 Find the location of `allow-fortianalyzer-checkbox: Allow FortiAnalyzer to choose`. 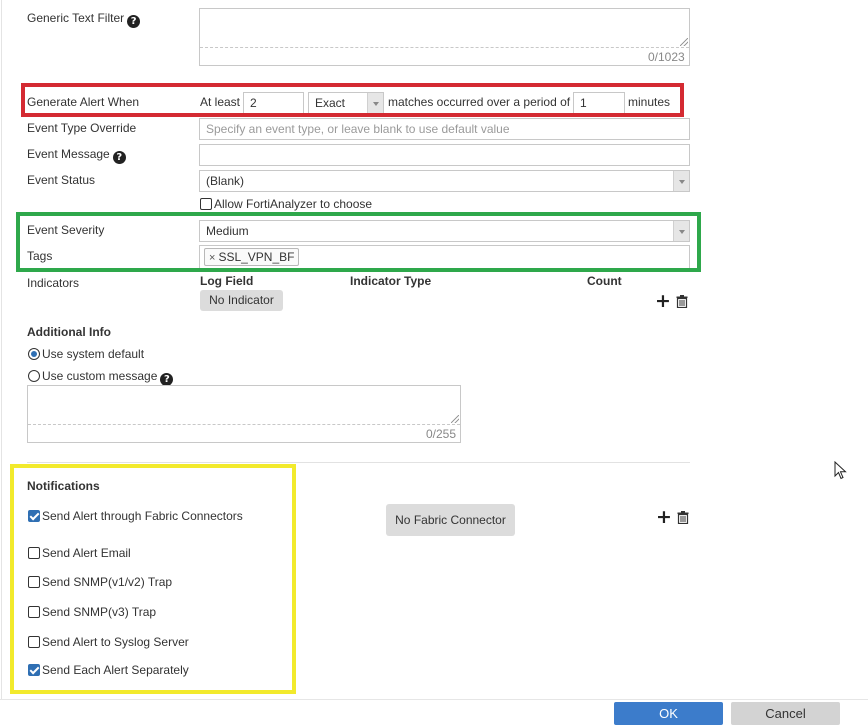

allow-fortianalyzer-checkbox: Allow FortiAnalyzer to choose is located at coordinates (286, 204).